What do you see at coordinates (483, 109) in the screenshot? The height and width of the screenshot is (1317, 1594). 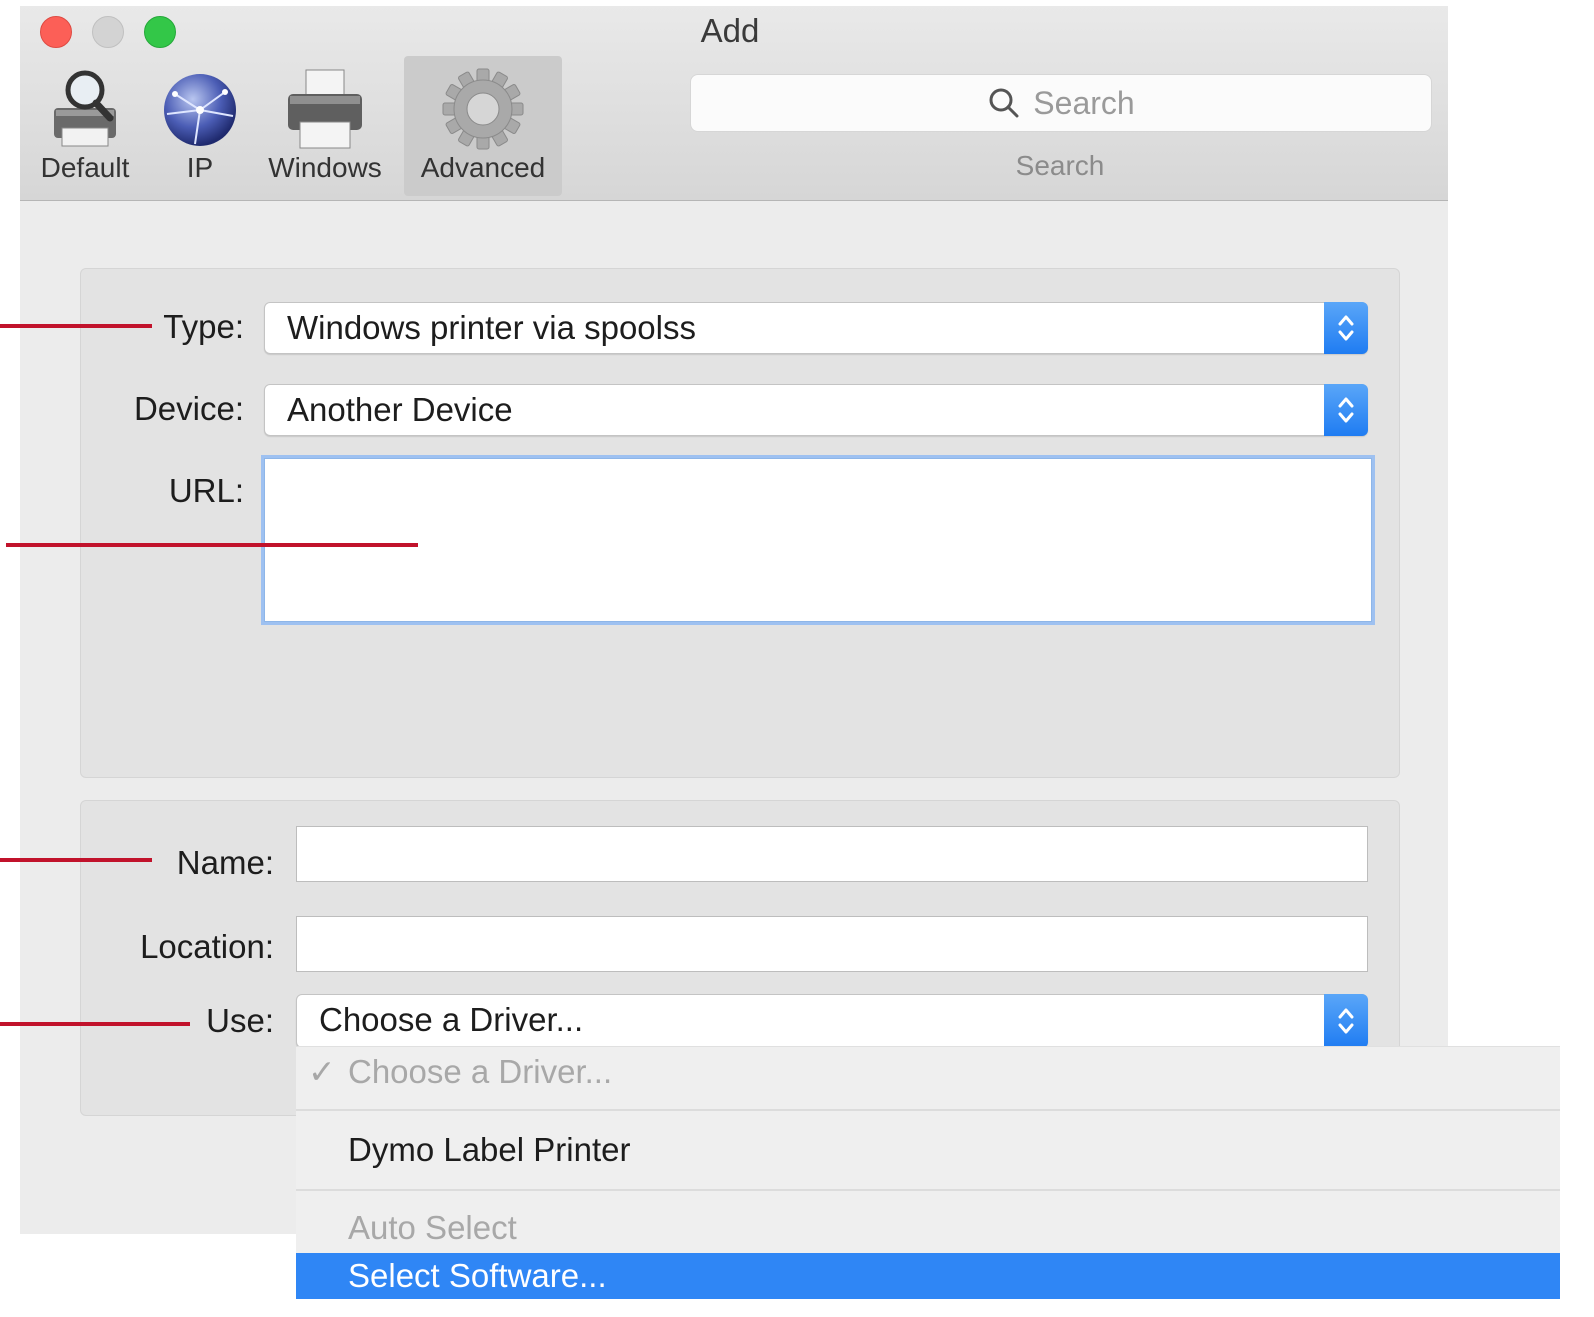 I see `gear-icon` at bounding box center [483, 109].